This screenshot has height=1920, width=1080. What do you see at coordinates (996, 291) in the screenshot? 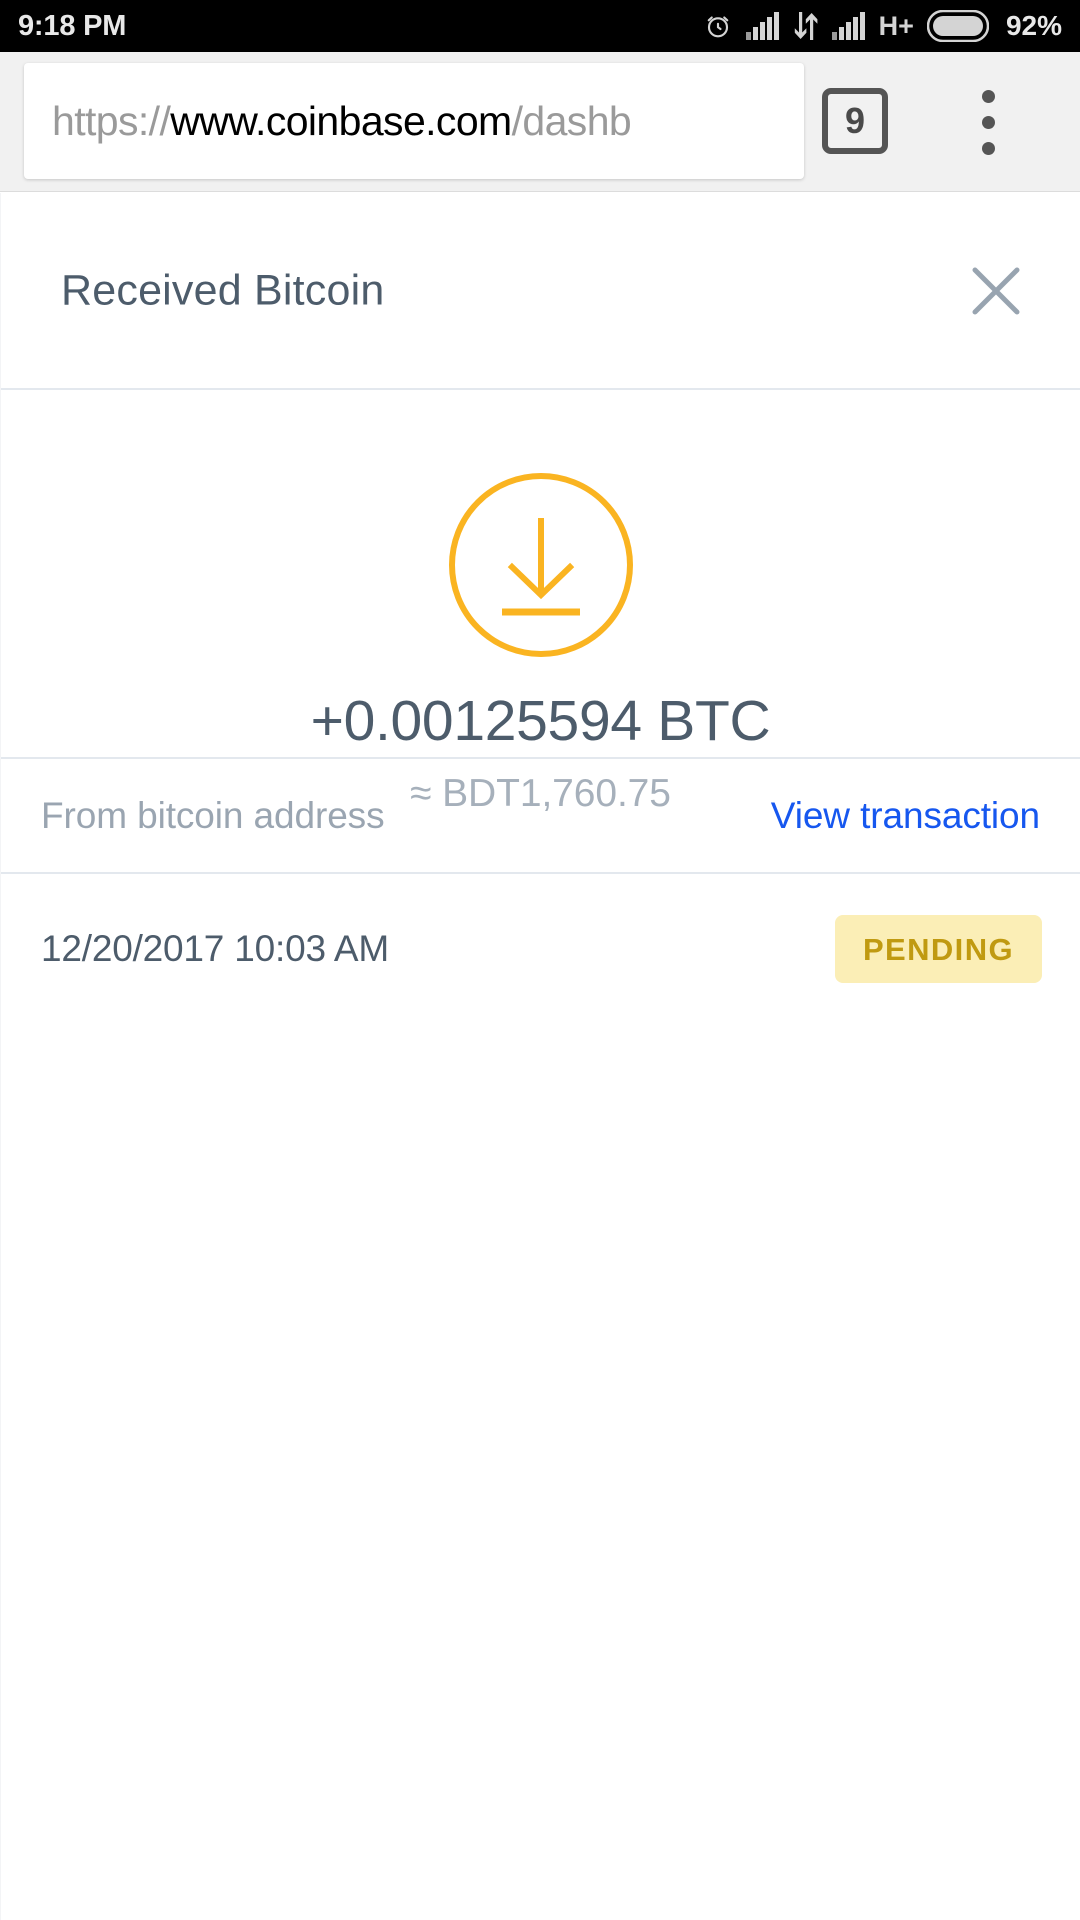
I see `close-icon` at bounding box center [996, 291].